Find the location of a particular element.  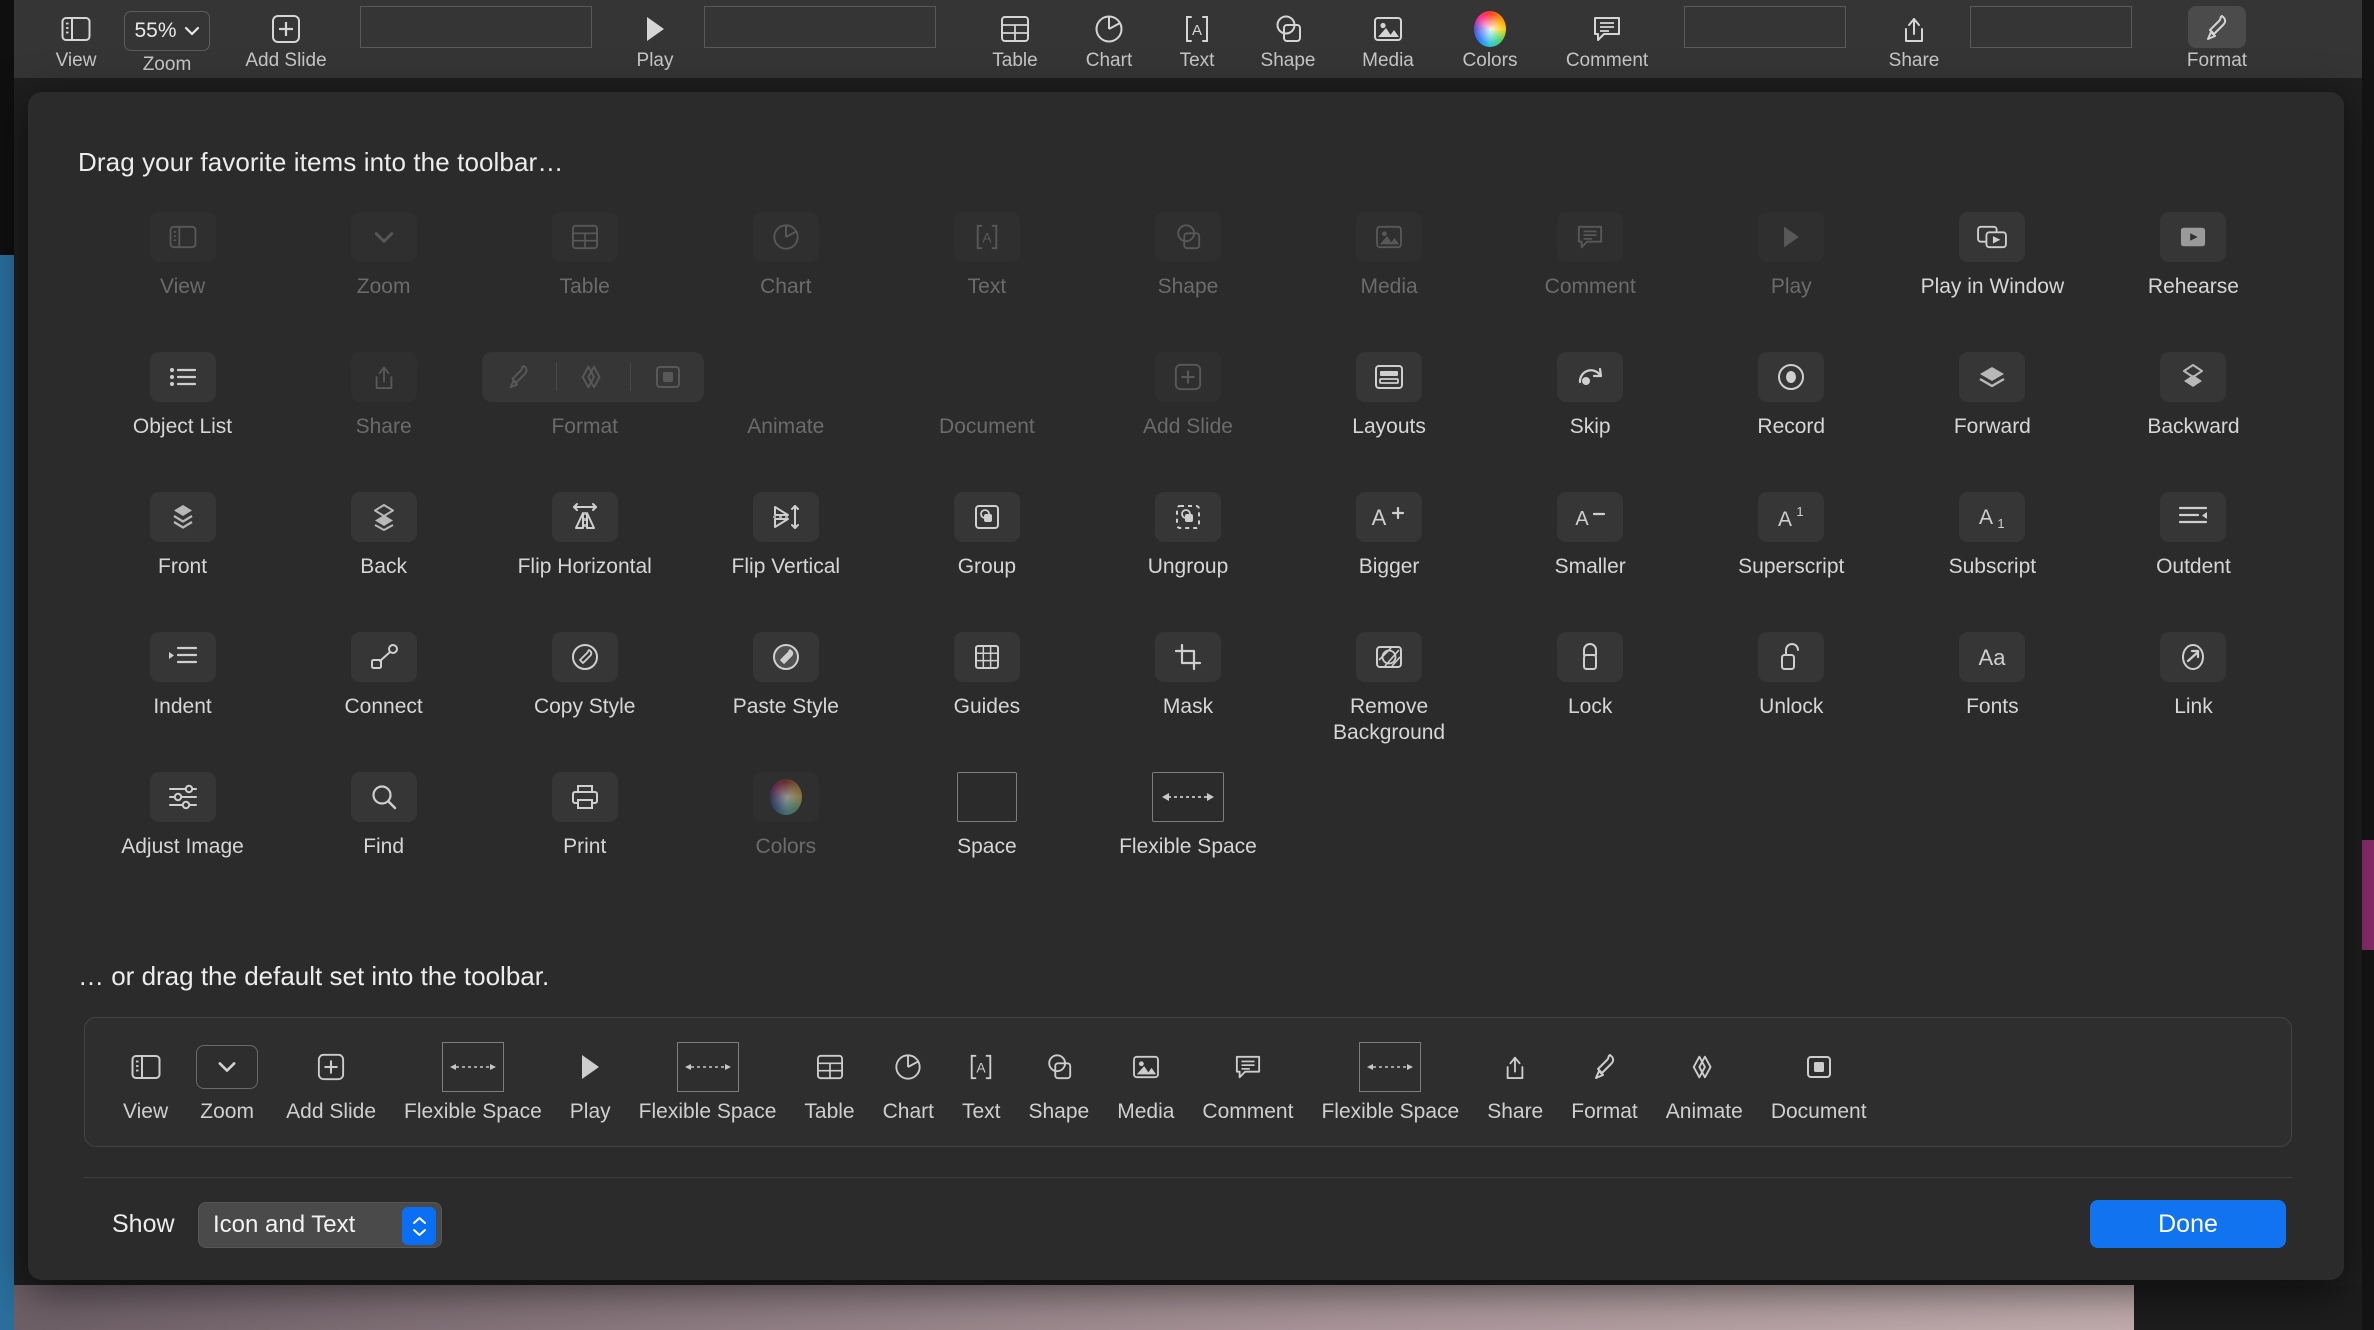

palette-item-view: View is located at coordinates (182, 271).